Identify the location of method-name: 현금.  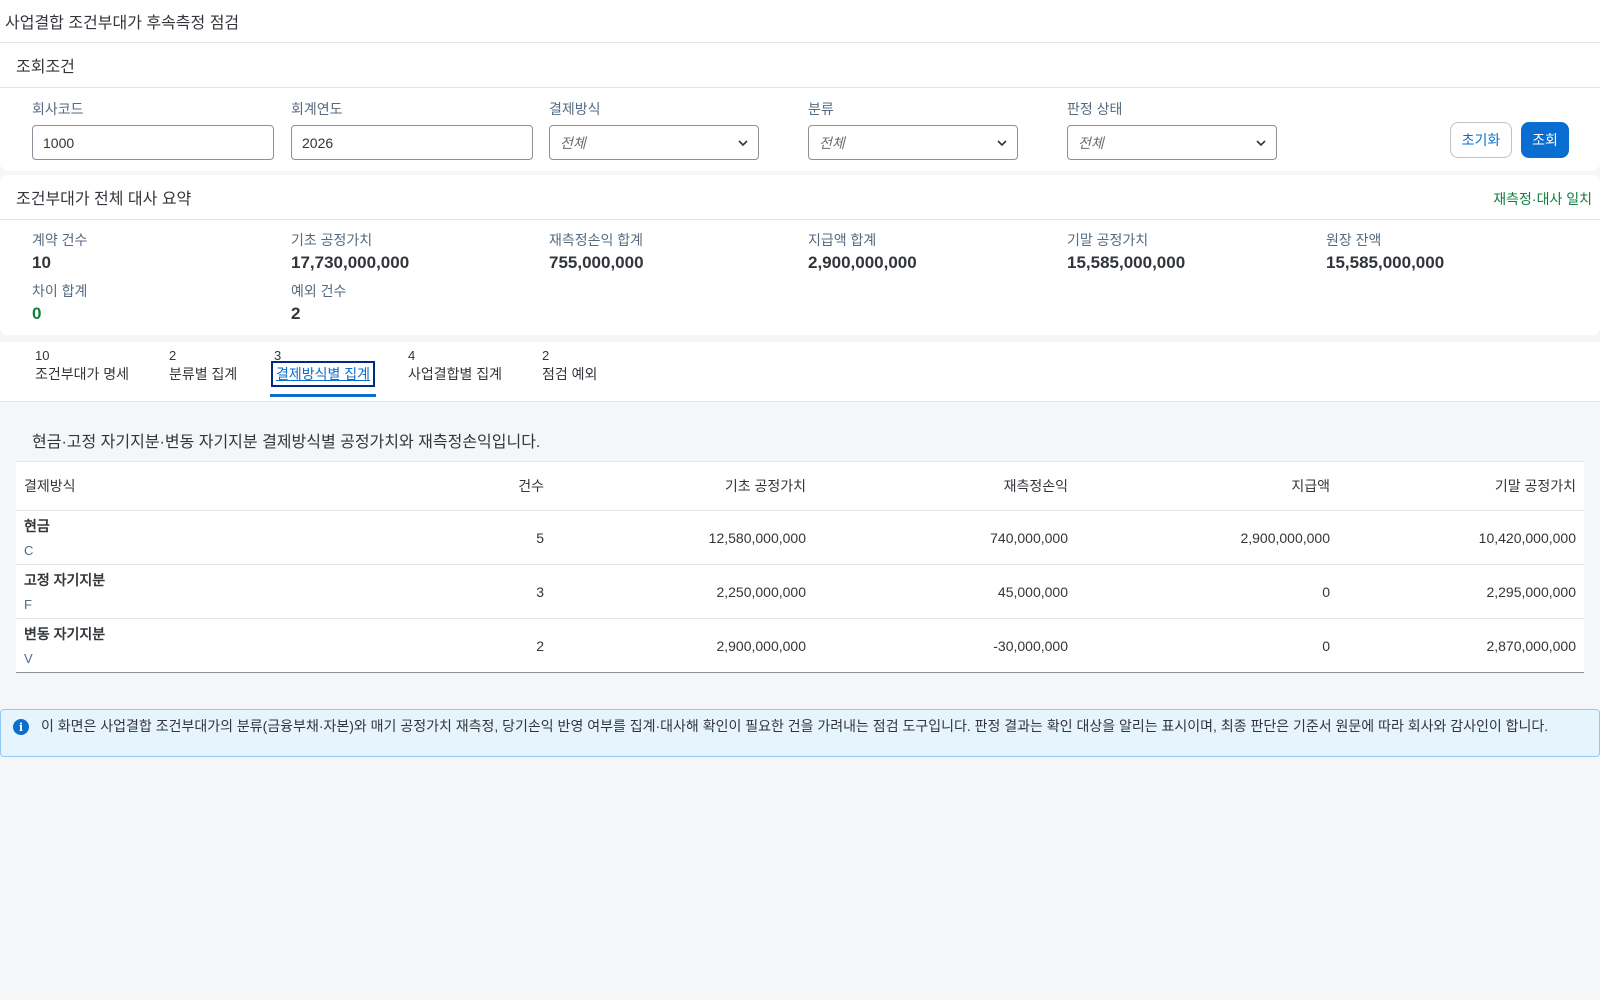
(37, 526).